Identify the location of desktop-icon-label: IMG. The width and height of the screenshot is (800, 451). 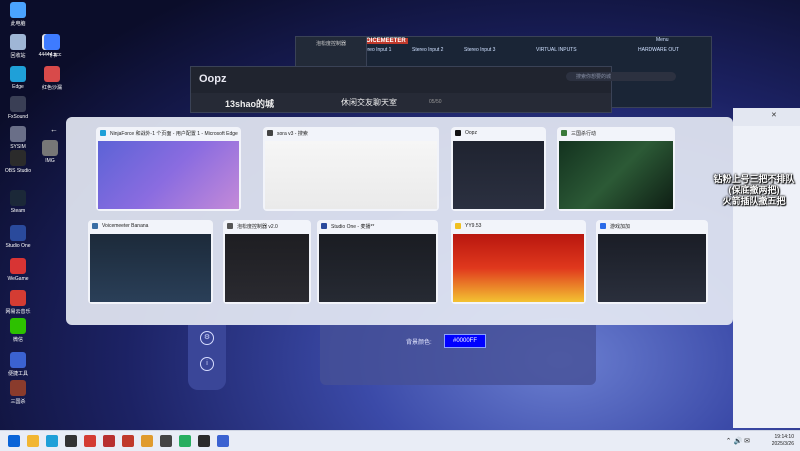
(50, 161).